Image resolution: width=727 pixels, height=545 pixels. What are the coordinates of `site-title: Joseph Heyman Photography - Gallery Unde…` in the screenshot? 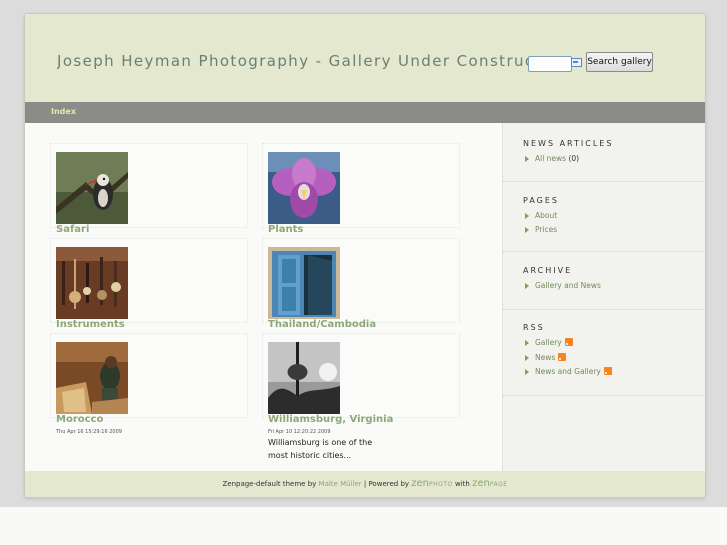 It's located at (293, 61).